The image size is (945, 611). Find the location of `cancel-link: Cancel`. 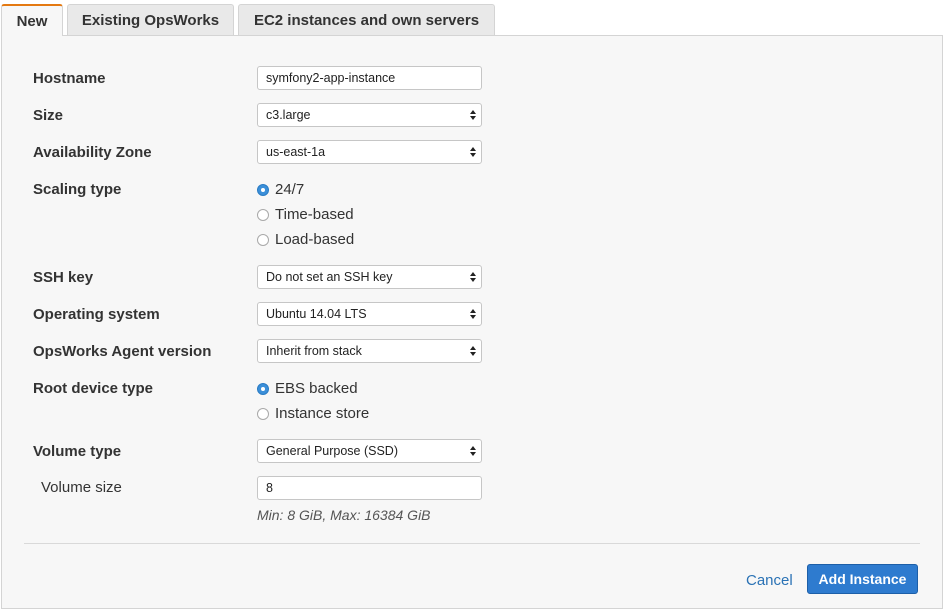

cancel-link: Cancel is located at coordinates (769, 580).